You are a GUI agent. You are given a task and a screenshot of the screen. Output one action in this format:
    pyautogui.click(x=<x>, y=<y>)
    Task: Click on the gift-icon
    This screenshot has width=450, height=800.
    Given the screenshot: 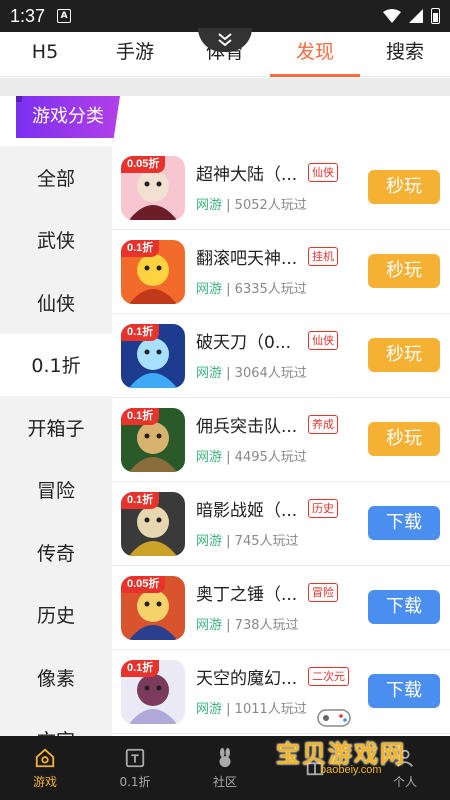 What is the action you would take?
    pyautogui.click(x=315, y=769)
    